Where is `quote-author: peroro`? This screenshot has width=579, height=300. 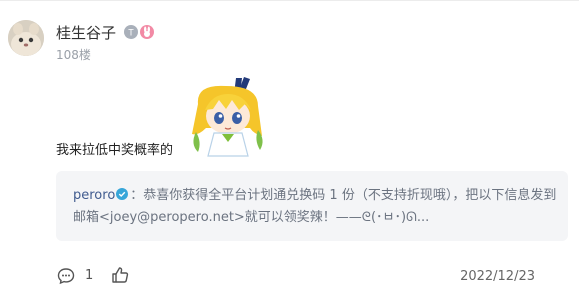 quote-author: peroro is located at coordinates (94, 195).